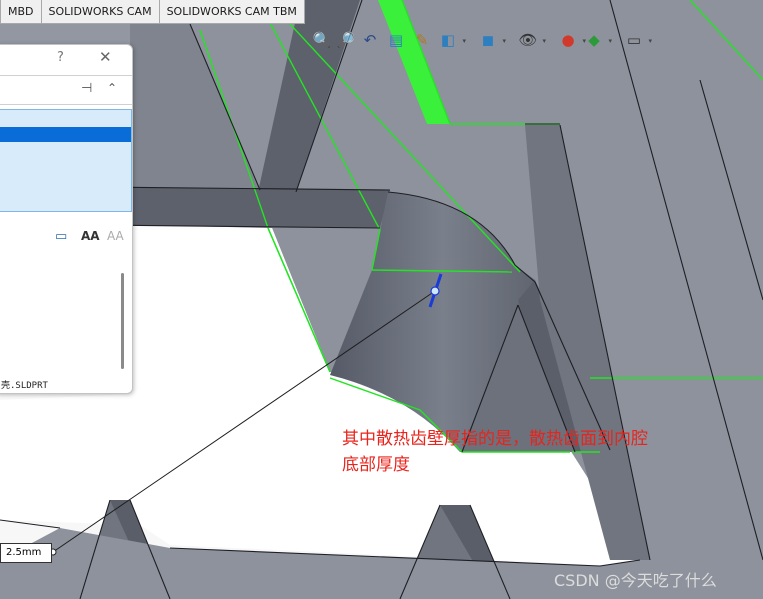  Describe the element at coordinates (572, 40) in the screenshot. I see `edit-appearance-icon: ● ▾` at that location.